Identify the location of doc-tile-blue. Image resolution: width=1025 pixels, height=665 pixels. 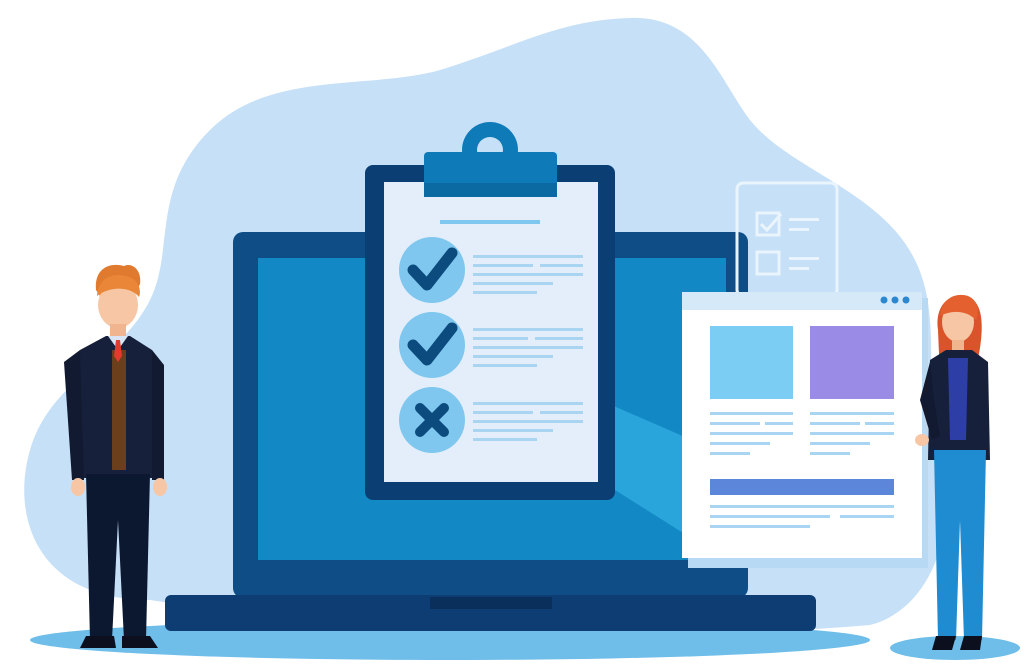
(751, 362).